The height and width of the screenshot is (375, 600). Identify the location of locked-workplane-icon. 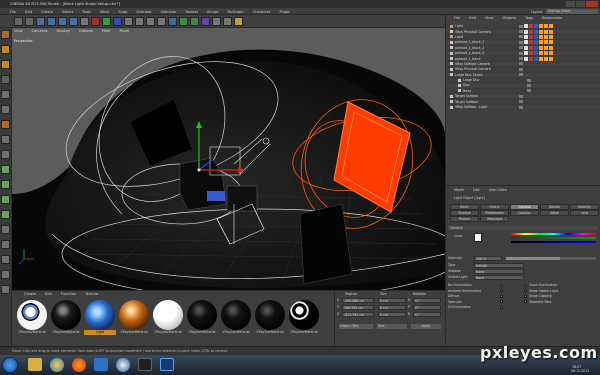
(5, 229).